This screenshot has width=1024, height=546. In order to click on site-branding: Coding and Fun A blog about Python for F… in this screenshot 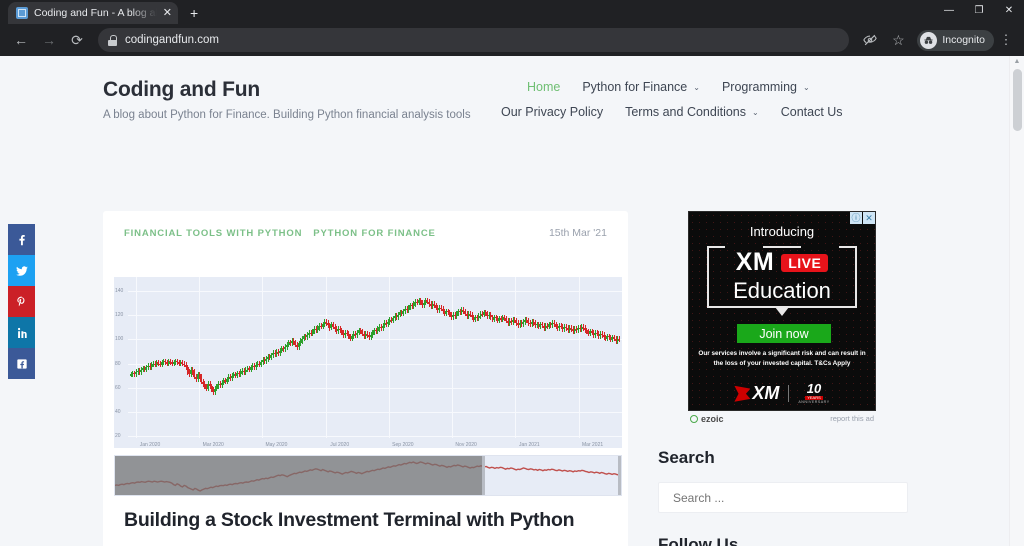, I will do `click(303, 99)`.